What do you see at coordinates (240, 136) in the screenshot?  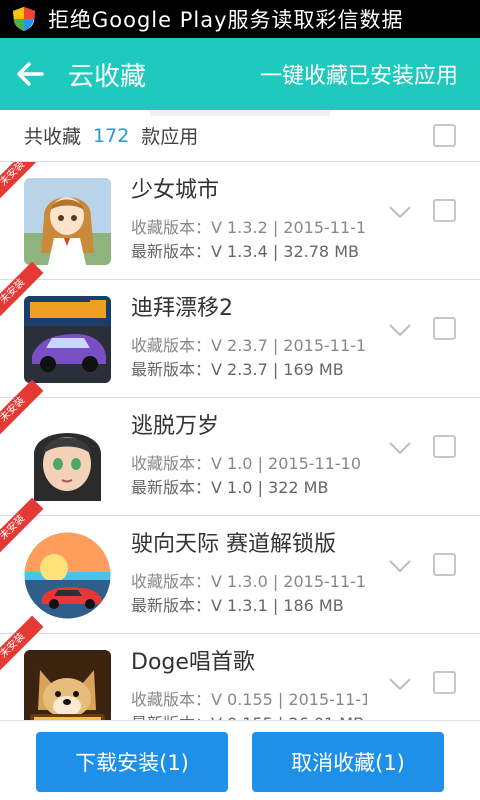 I see `summary-row: 共收藏 172 款应用` at bounding box center [240, 136].